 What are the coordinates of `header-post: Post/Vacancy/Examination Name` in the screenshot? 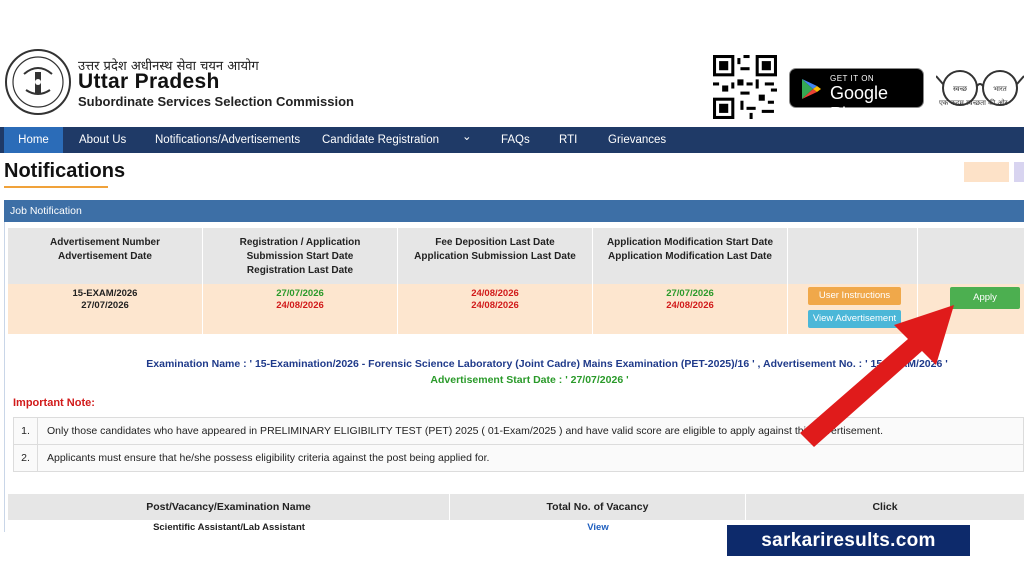 It's located at (229, 507).